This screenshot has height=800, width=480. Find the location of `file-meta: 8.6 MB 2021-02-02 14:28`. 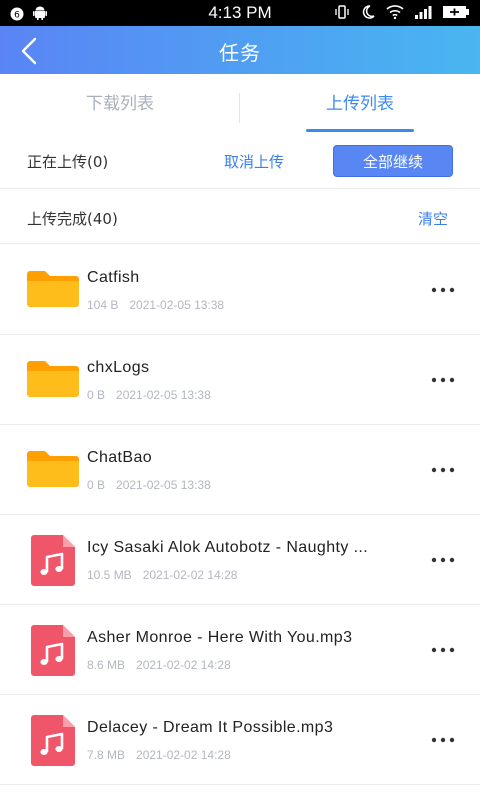

file-meta: 8.6 MB 2021-02-02 14:28 is located at coordinates (159, 665).